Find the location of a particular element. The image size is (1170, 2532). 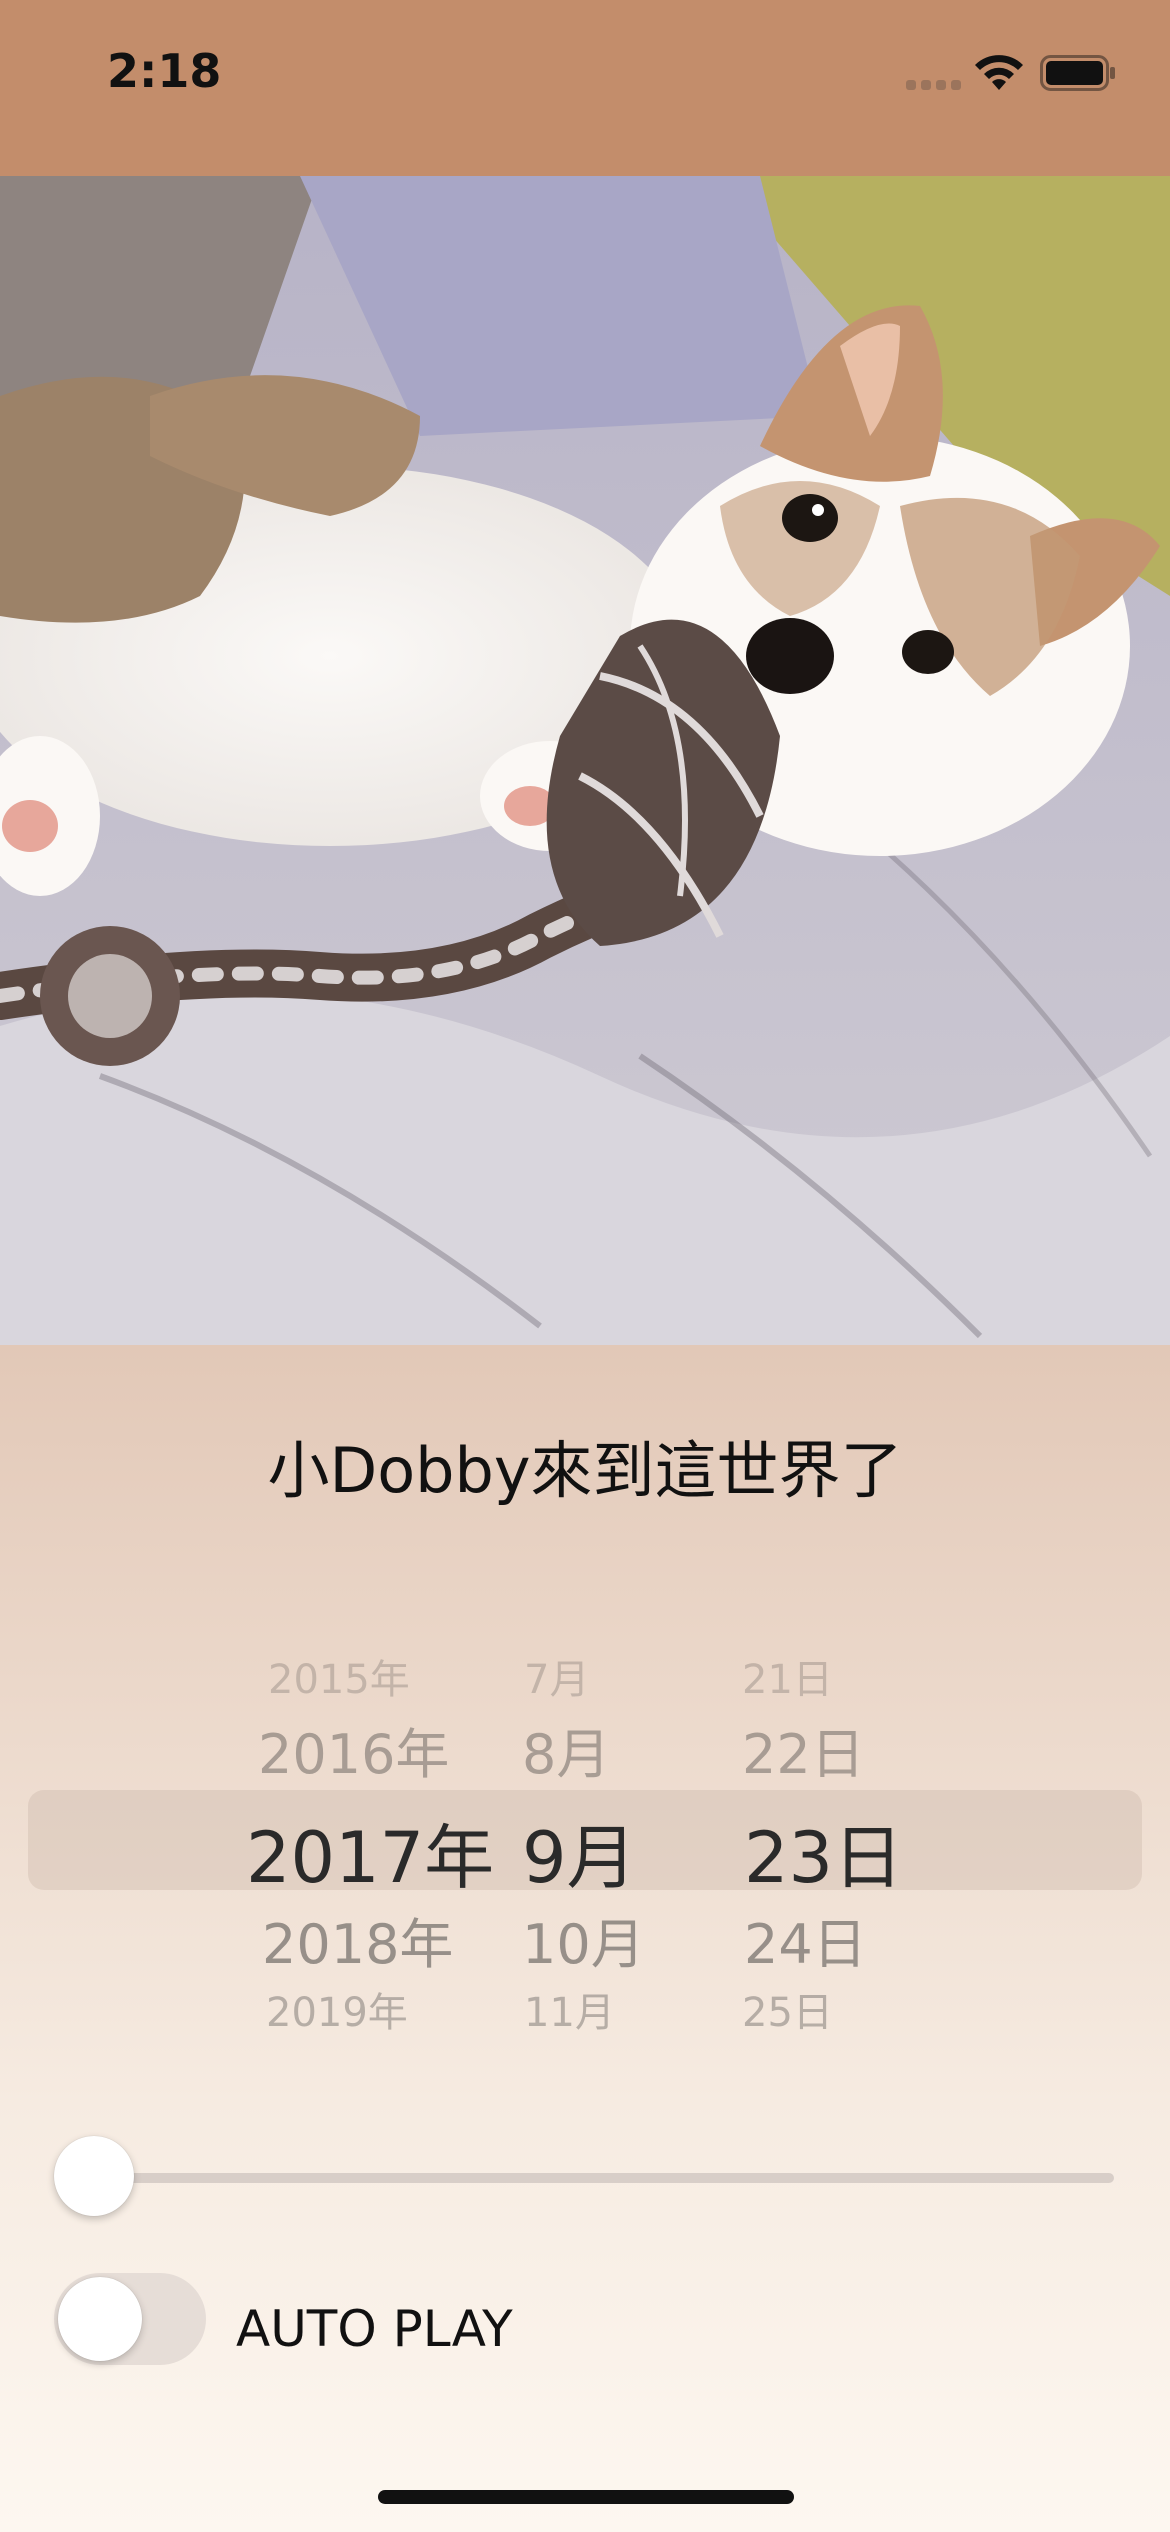

battery-icon is located at coordinates (1077, 73).